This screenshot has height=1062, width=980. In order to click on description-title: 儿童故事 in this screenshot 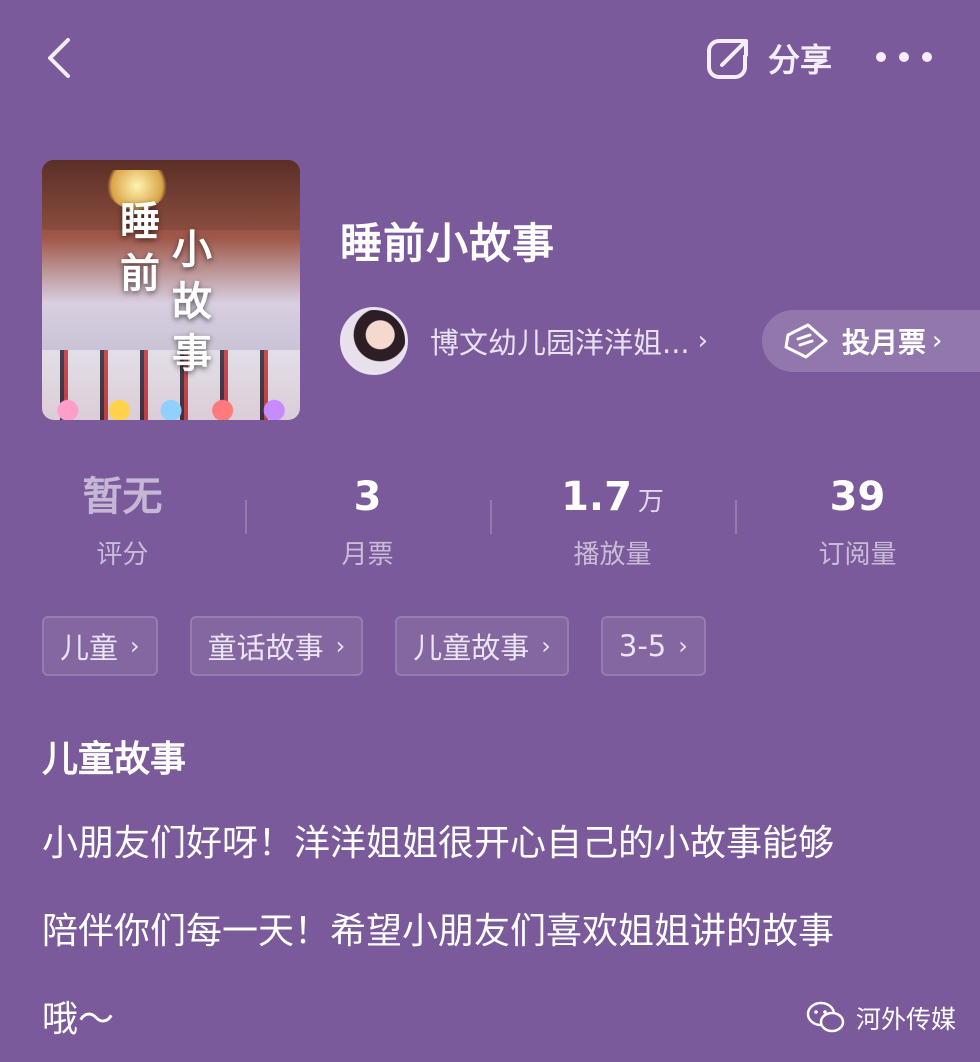, I will do `click(114, 759)`.